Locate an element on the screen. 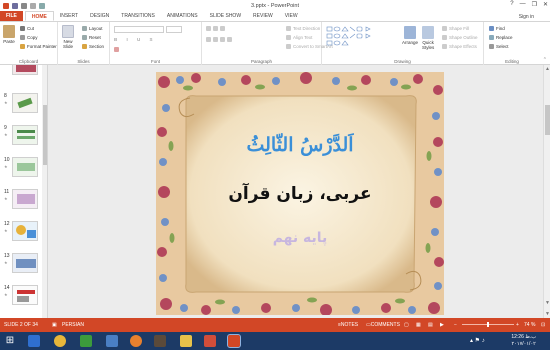 The width and height of the screenshot is (550, 350). slide-subtitle: عربی، زبان قرآن is located at coordinates (300, 194).